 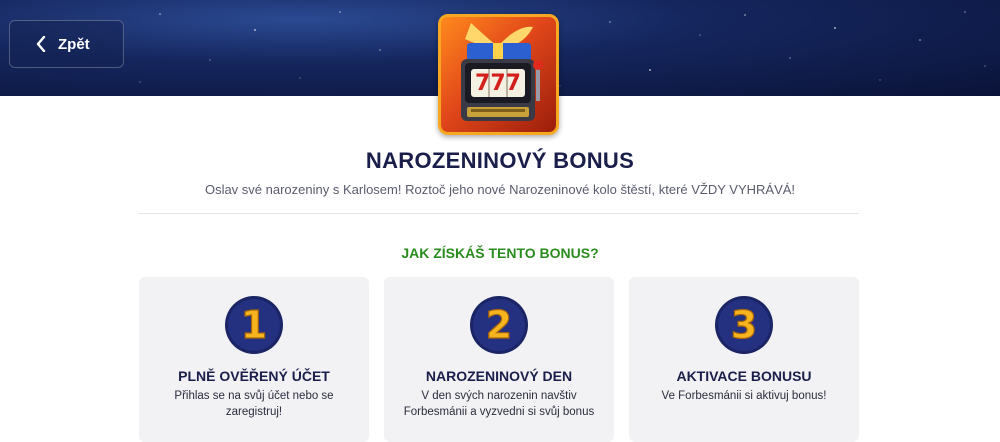 What do you see at coordinates (499, 213) in the screenshot?
I see `section-divider` at bounding box center [499, 213].